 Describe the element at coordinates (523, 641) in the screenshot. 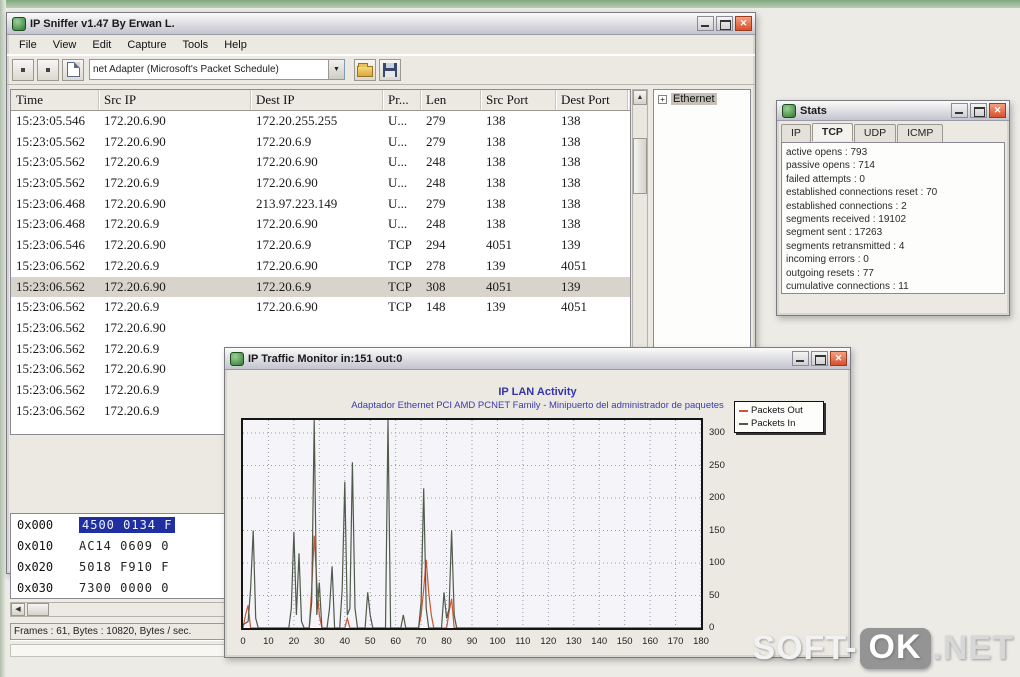

I see `x-tick-label: 110` at that location.